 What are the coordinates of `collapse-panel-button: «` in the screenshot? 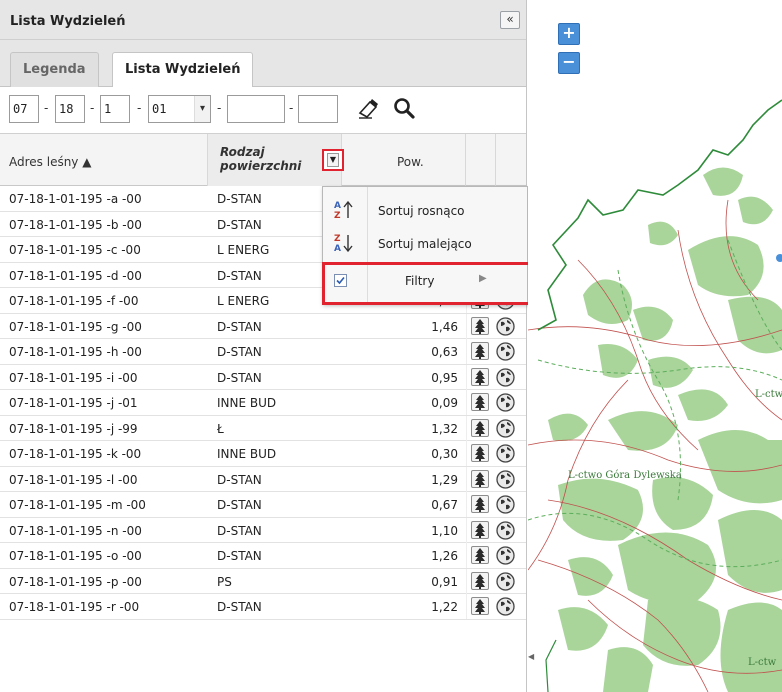 It's located at (510, 20).